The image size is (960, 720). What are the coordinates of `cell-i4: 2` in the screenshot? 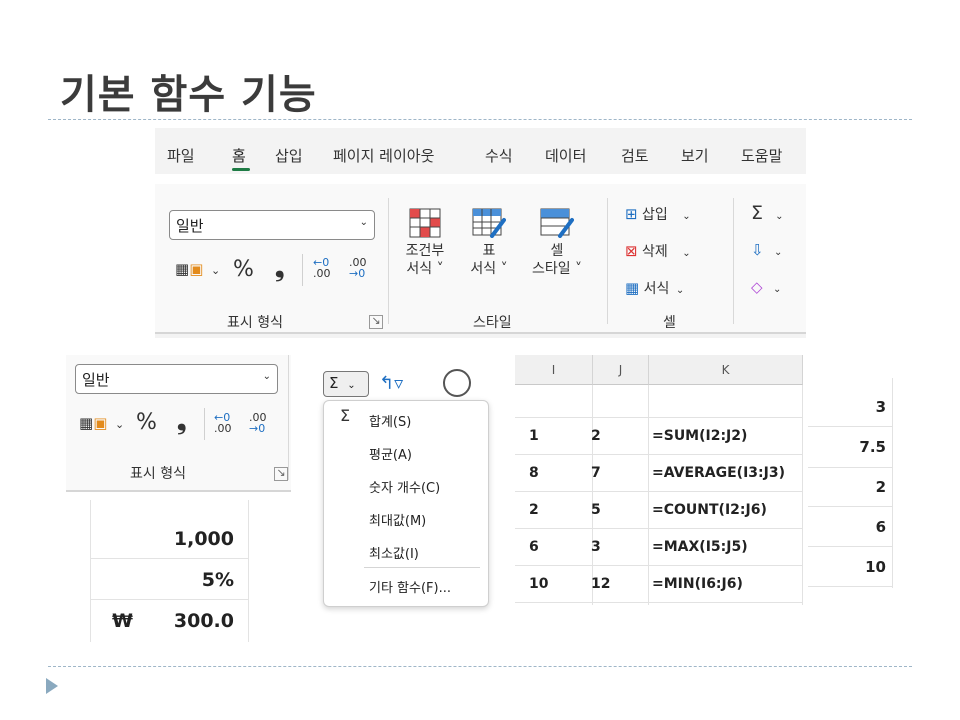 It's located at (534, 510).